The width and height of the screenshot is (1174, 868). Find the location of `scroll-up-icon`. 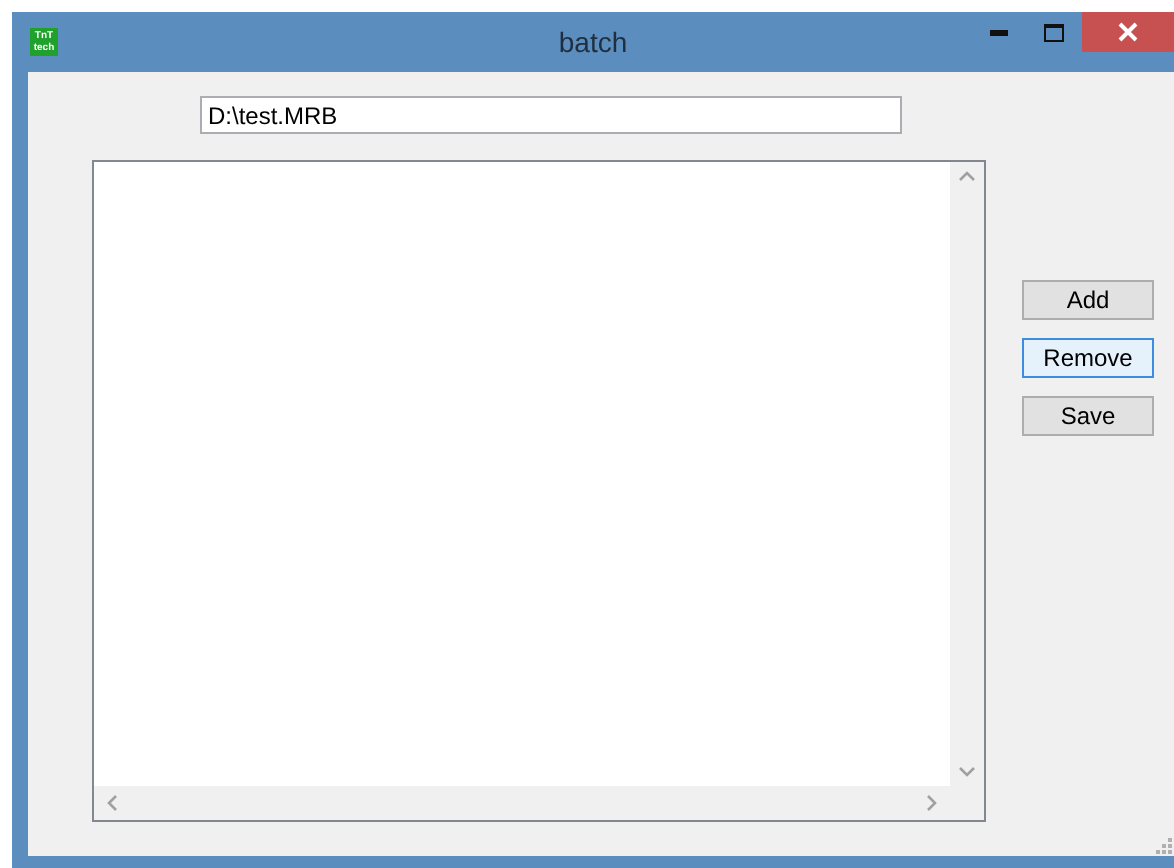

scroll-up-icon is located at coordinates (967, 176).